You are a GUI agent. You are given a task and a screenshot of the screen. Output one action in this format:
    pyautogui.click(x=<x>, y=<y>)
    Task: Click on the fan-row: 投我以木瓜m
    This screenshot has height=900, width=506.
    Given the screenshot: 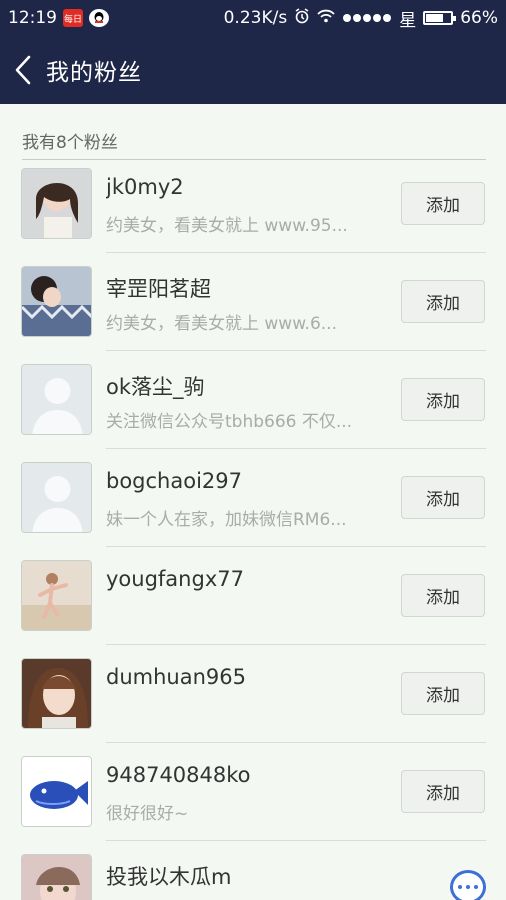 What is the action you would take?
    pyautogui.click(x=253, y=870)
    